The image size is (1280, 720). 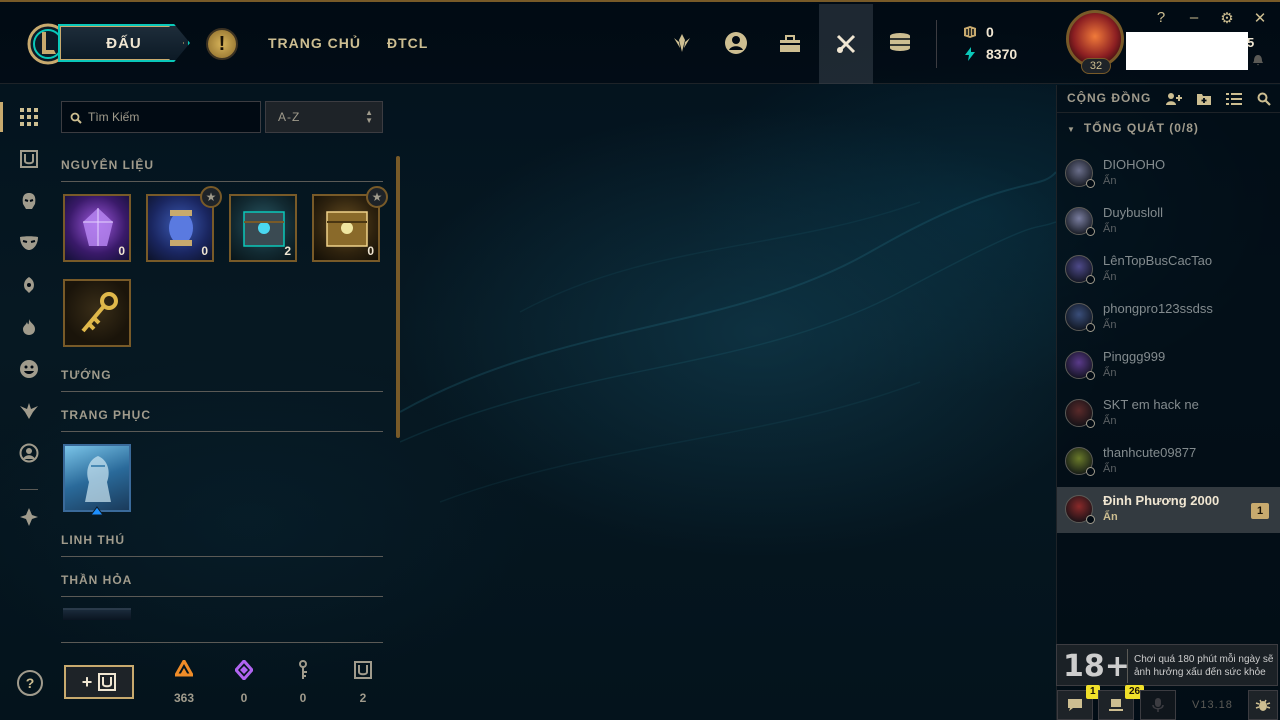 What do you see at coordinates (29, 201) in the screenshot?
I see `rail-champion-icon` at bounding box center [29, 201].